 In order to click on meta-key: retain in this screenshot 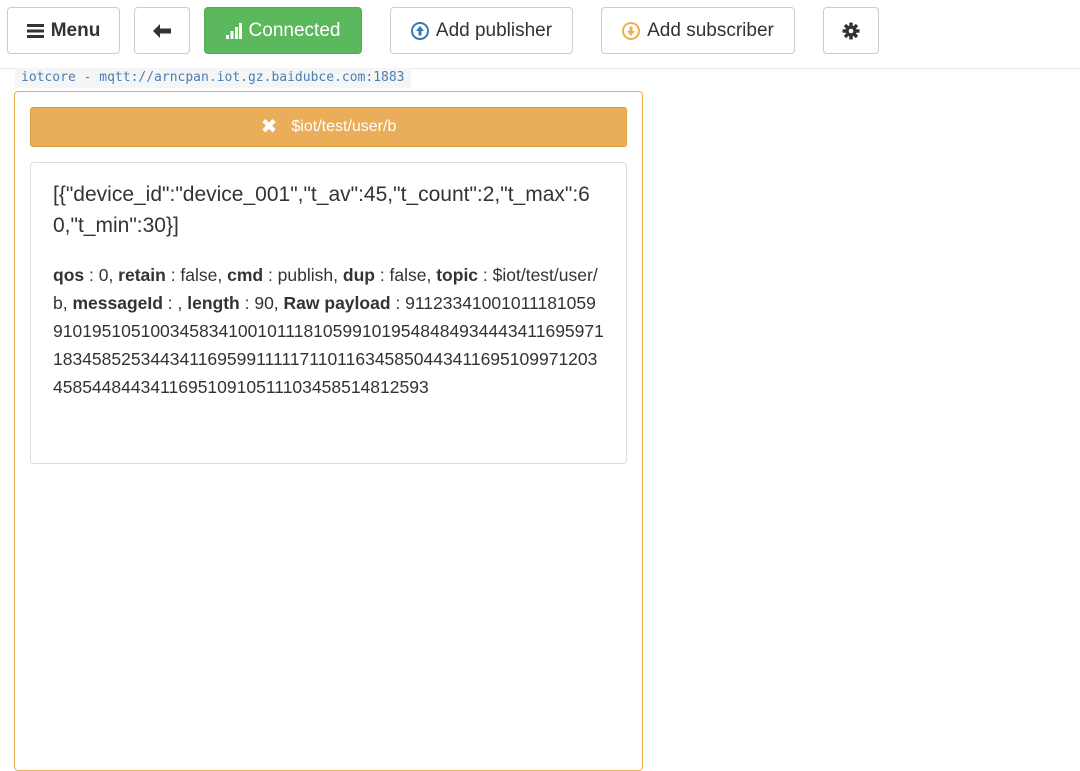, I will do `click(142, 275)`.